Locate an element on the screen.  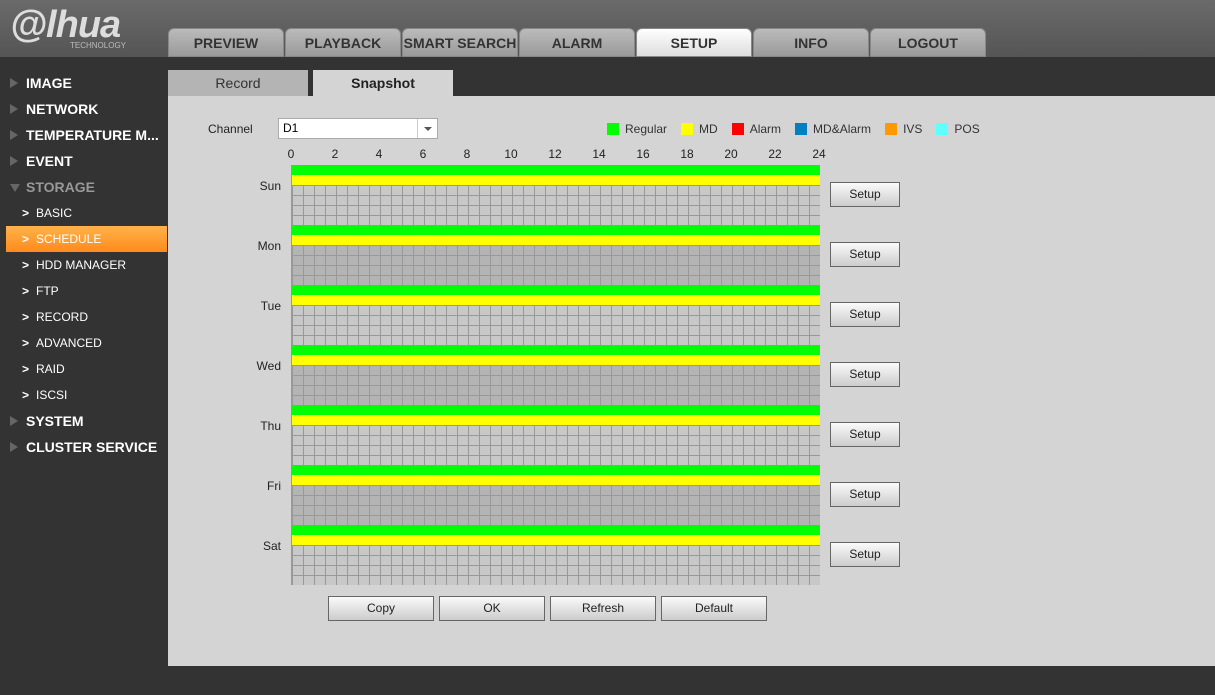
sidebar-item-cluster-service: CLUSTER SERVICE is located at coordinates (83, 447).